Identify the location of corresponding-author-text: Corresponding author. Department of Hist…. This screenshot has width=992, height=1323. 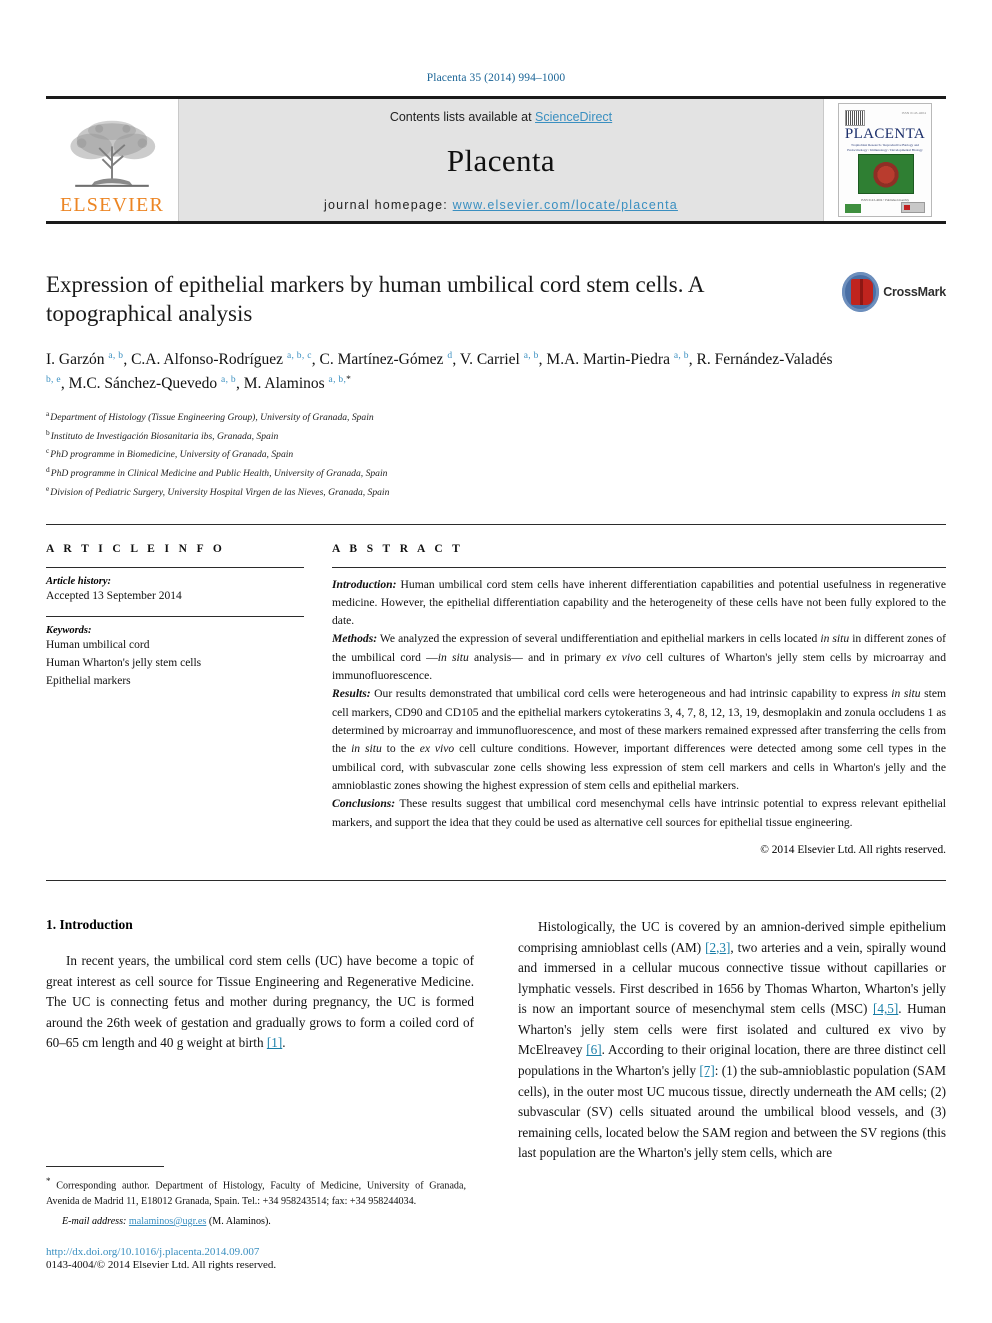
(256, 1194).